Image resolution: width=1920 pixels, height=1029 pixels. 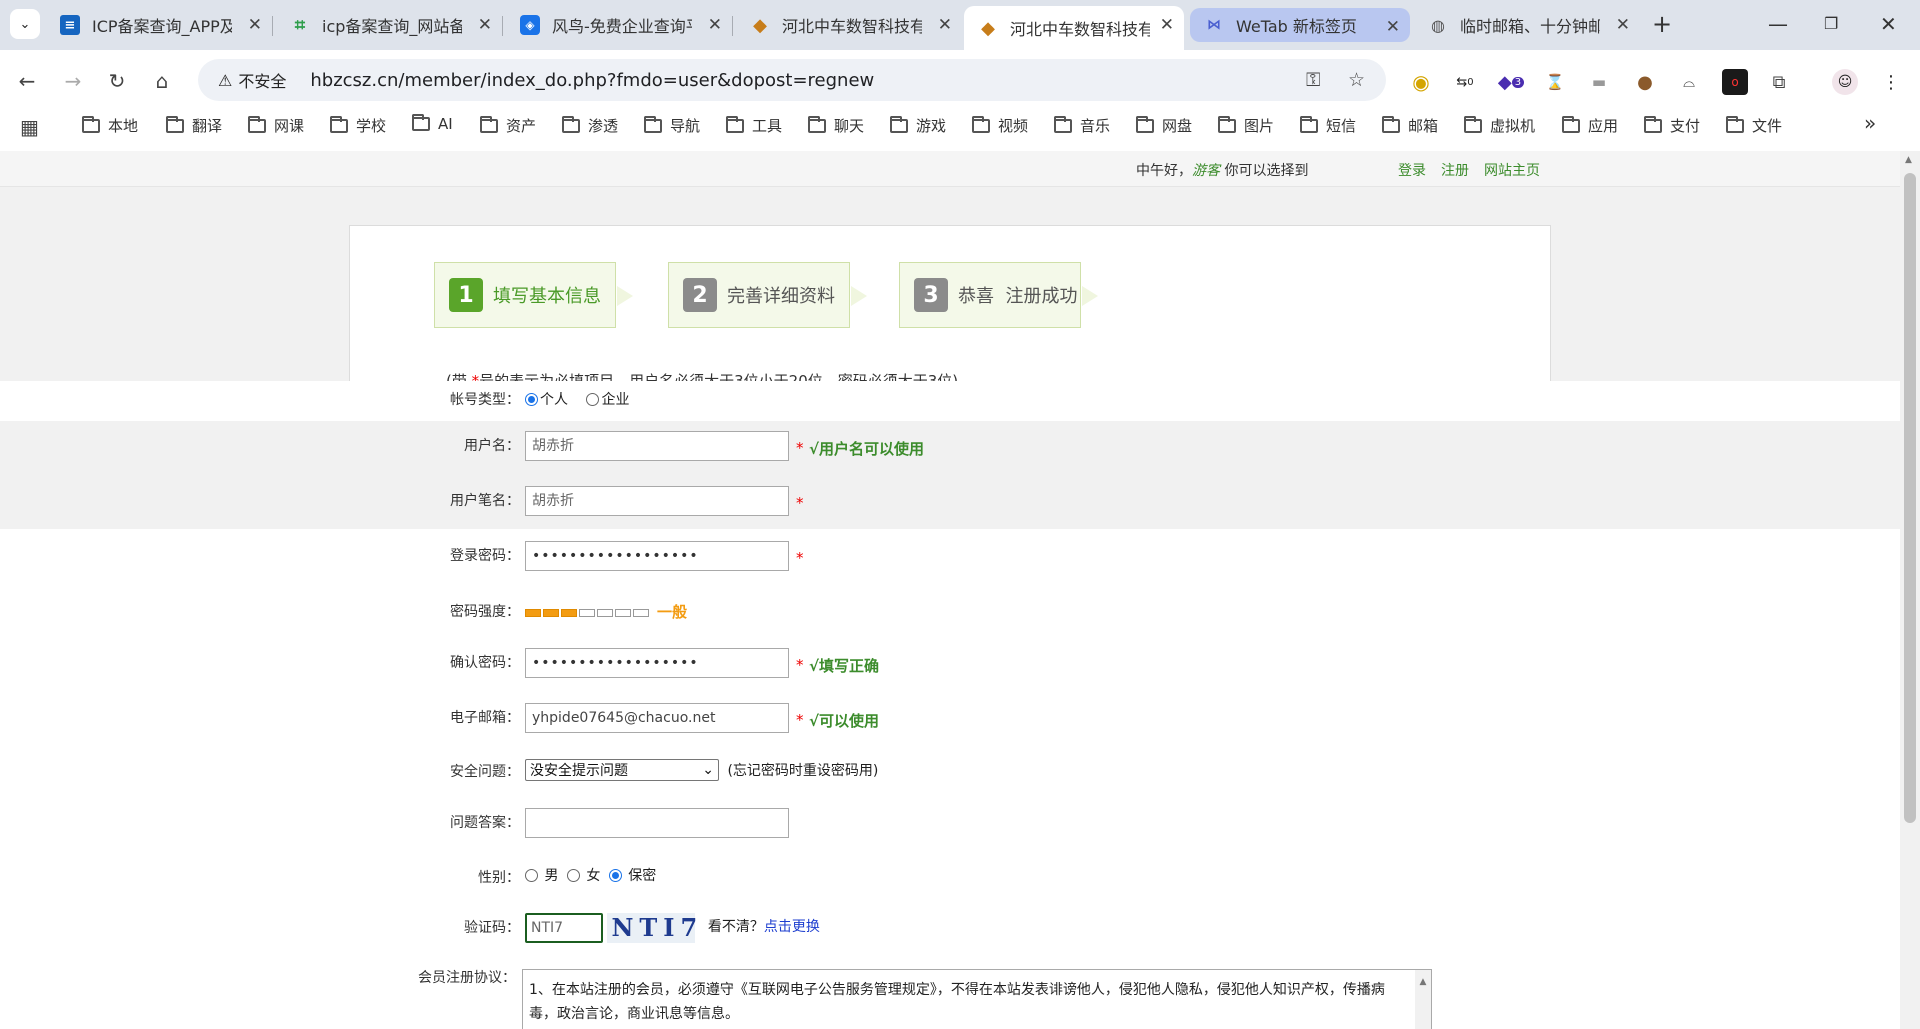 I want to click on step-number: 1, so click(x=466, y=295).